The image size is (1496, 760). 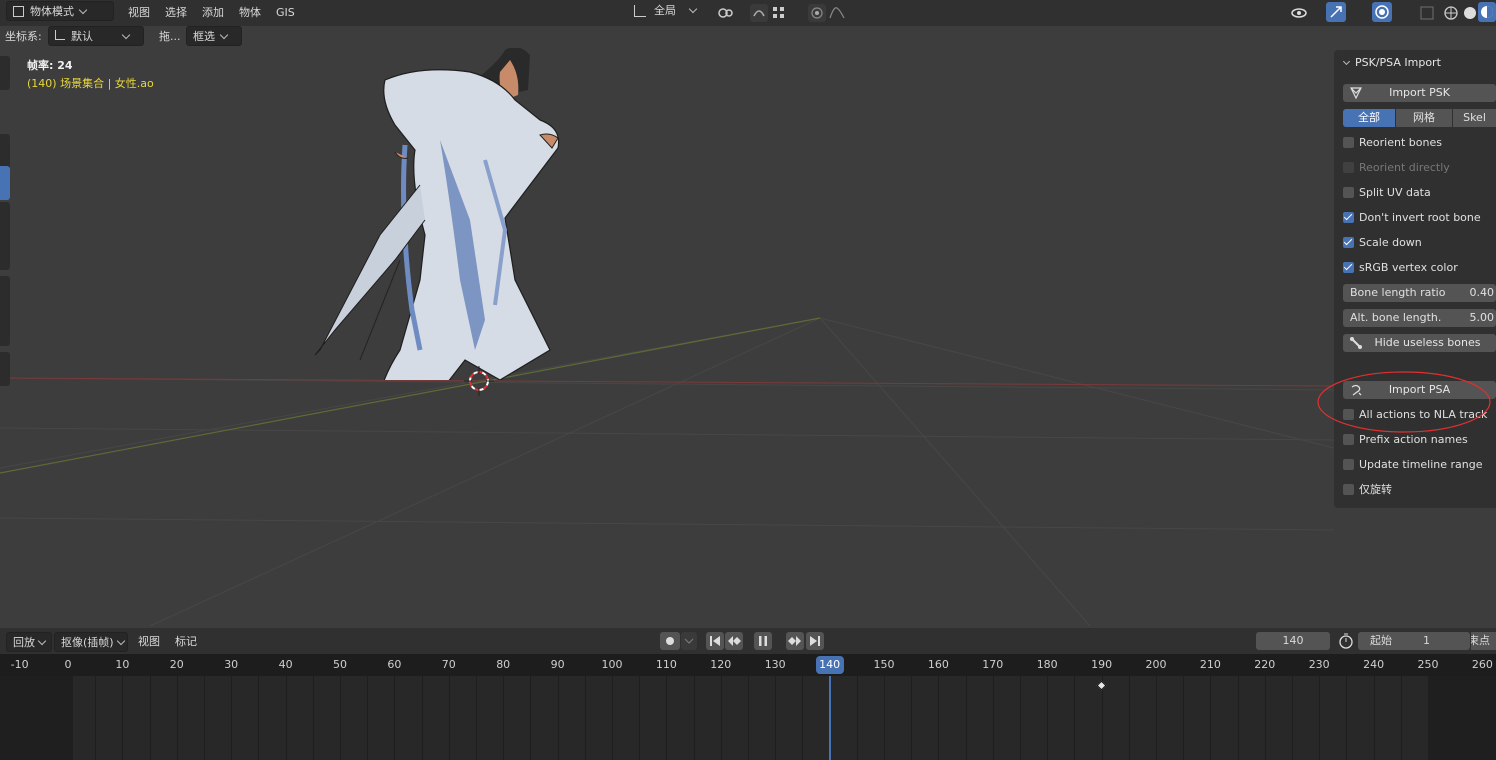 I want to click on start-frame-field: 起始 1, so click(x=1414, y=641).